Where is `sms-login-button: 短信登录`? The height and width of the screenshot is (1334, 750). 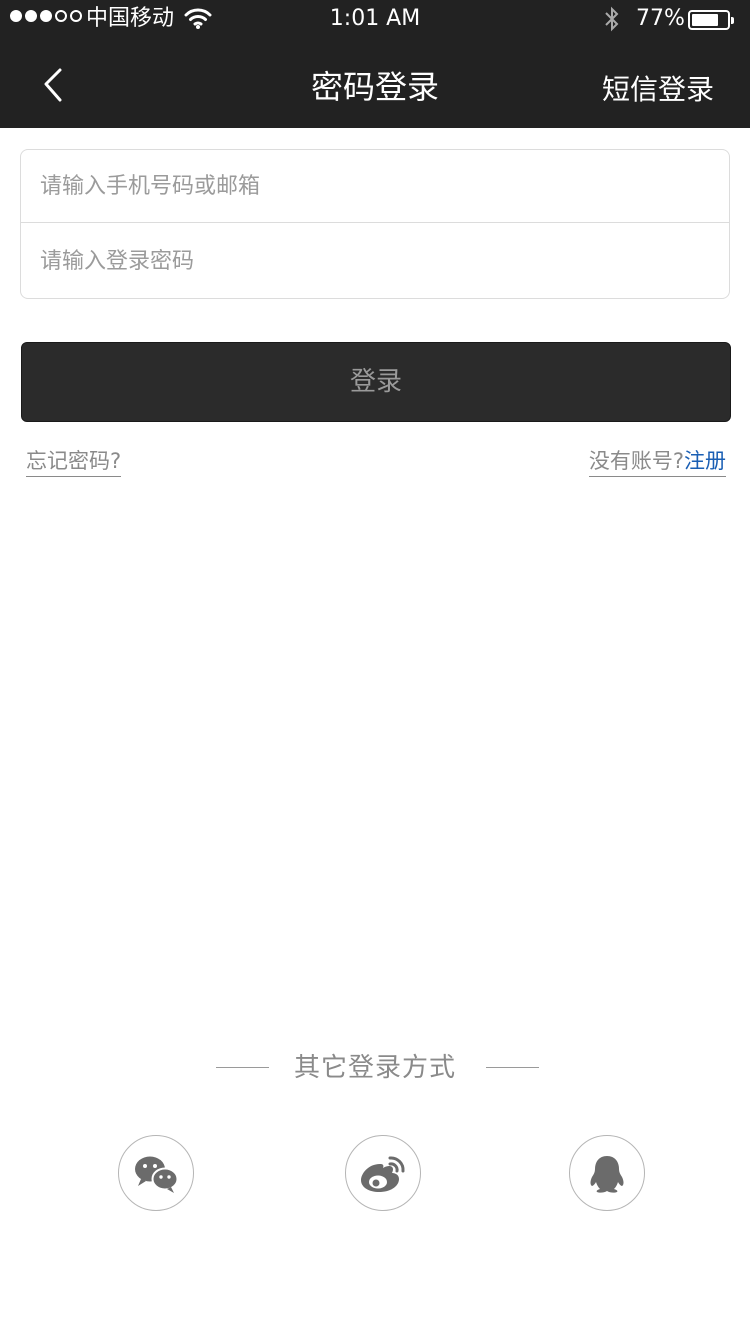 sms-login-button: 短信登录 is located at coordinates (658, 90).